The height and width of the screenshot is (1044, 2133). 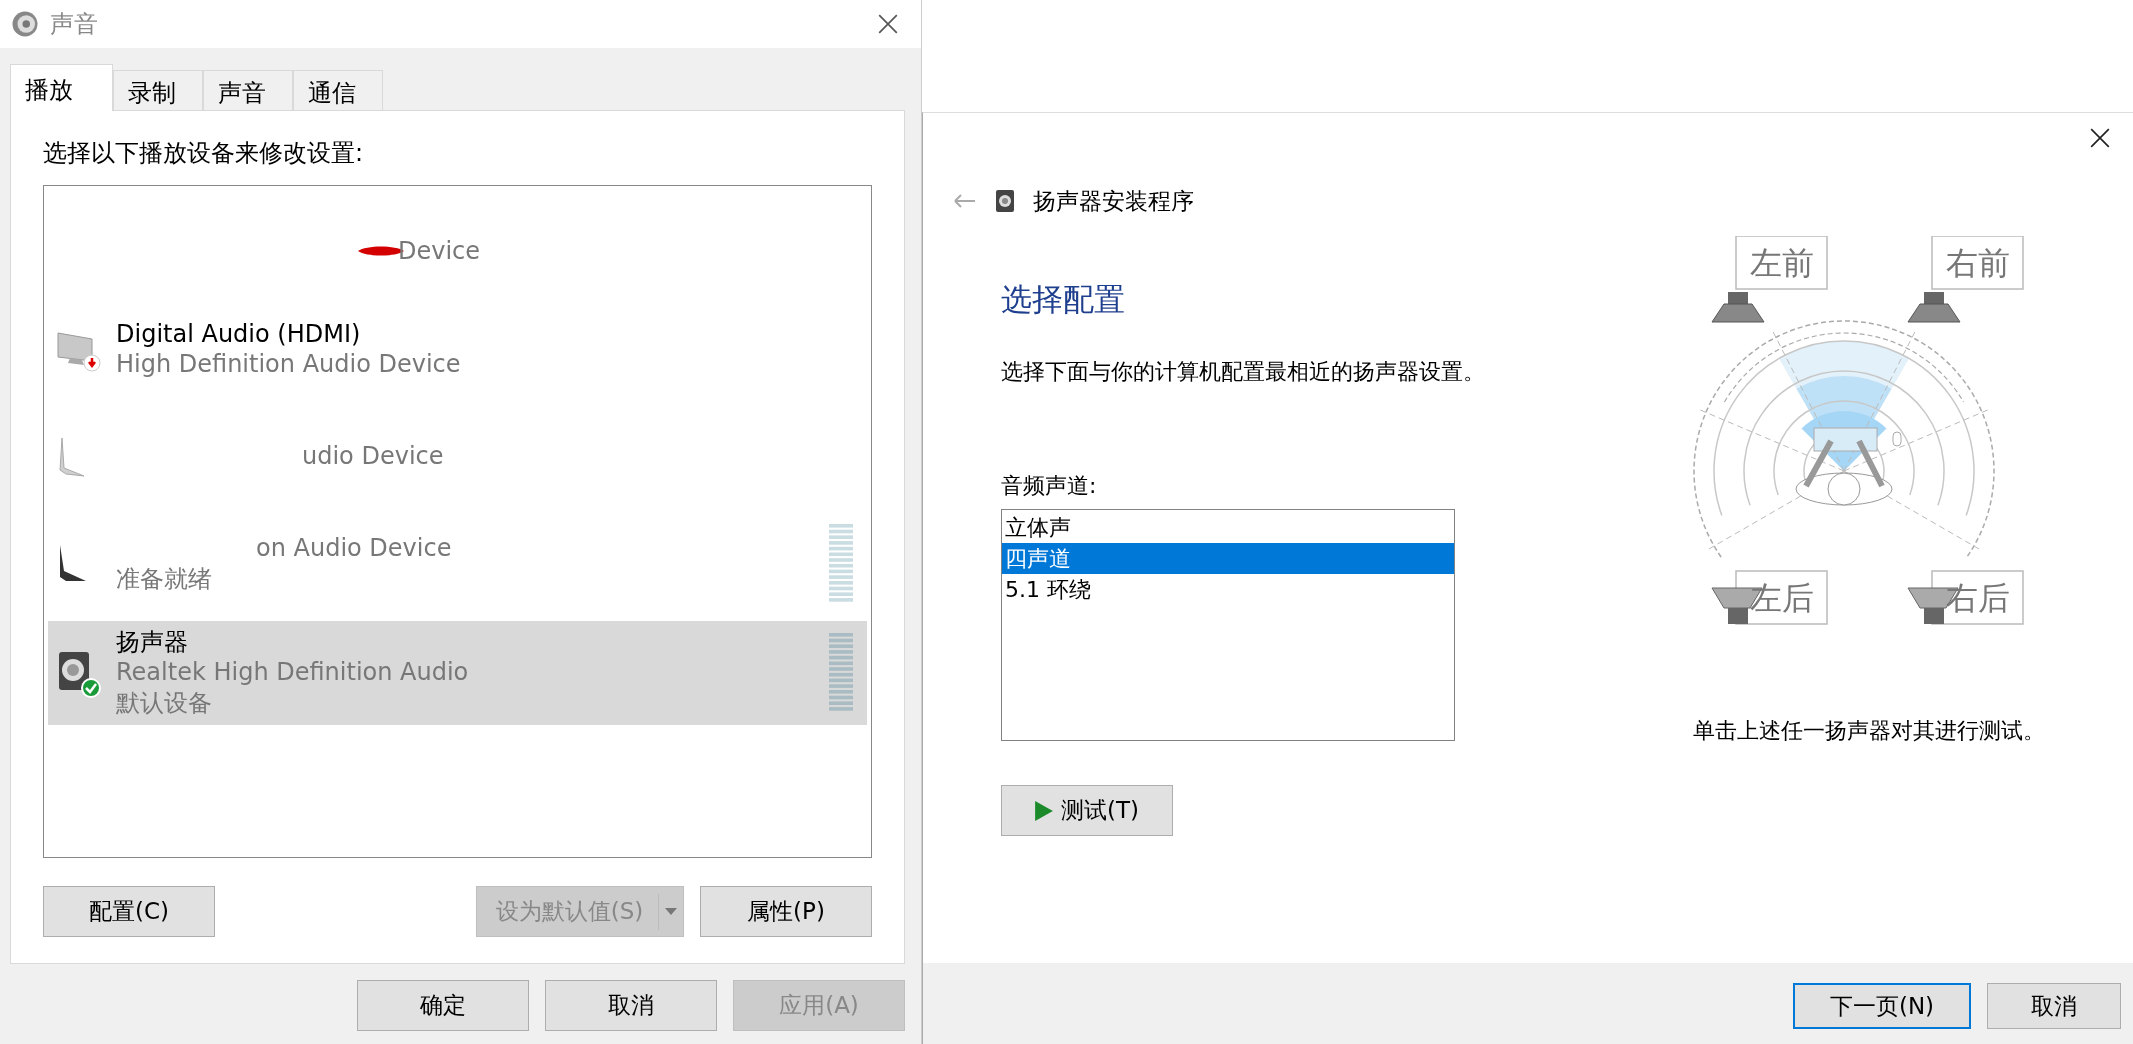 What do you see at coordinates (1965, 279) in the screenshot?
I see `speaker-option: 右前` at bounding box center [1965, 279].